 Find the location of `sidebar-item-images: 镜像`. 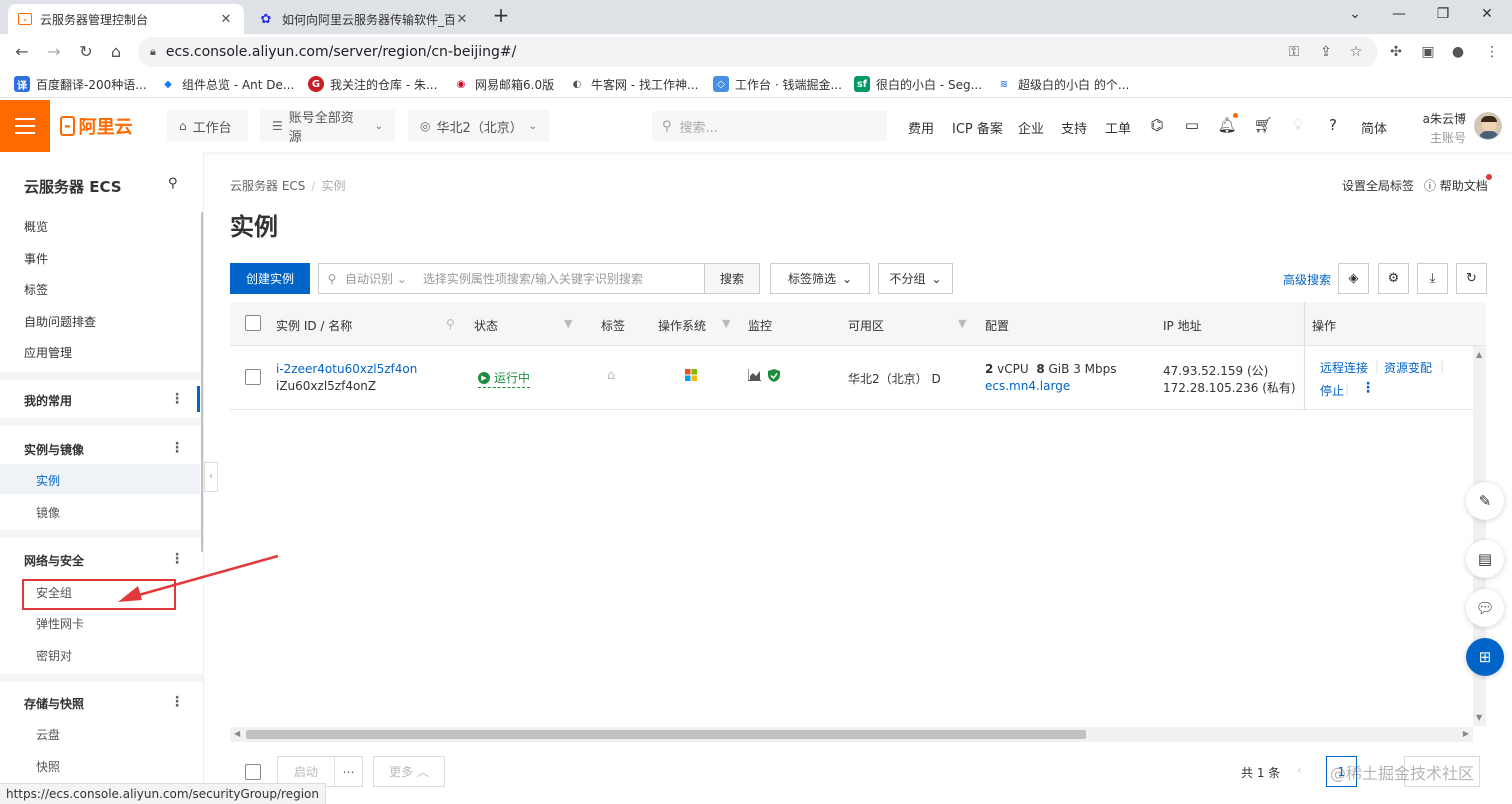

sidebar-item-images: 镜像 is located at coordinates (48, 512).